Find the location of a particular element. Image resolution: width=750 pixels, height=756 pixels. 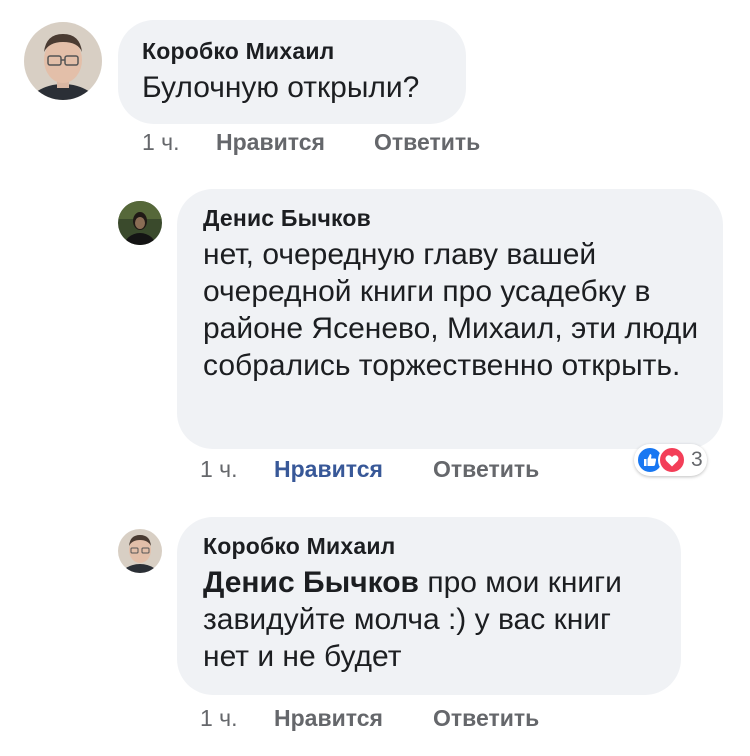

comment-bubble: Коробко Михаил Булочную открыли? is located at coordinates (292, 72).